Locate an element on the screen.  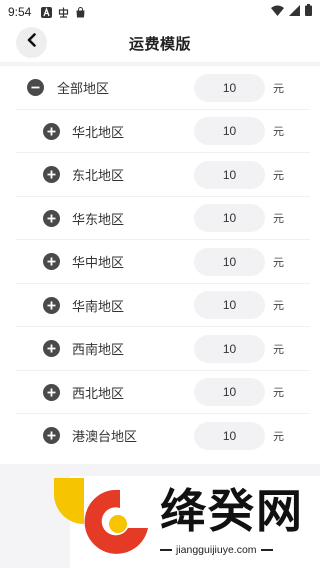
status-notification-icons is located at coordinates (63, 12).